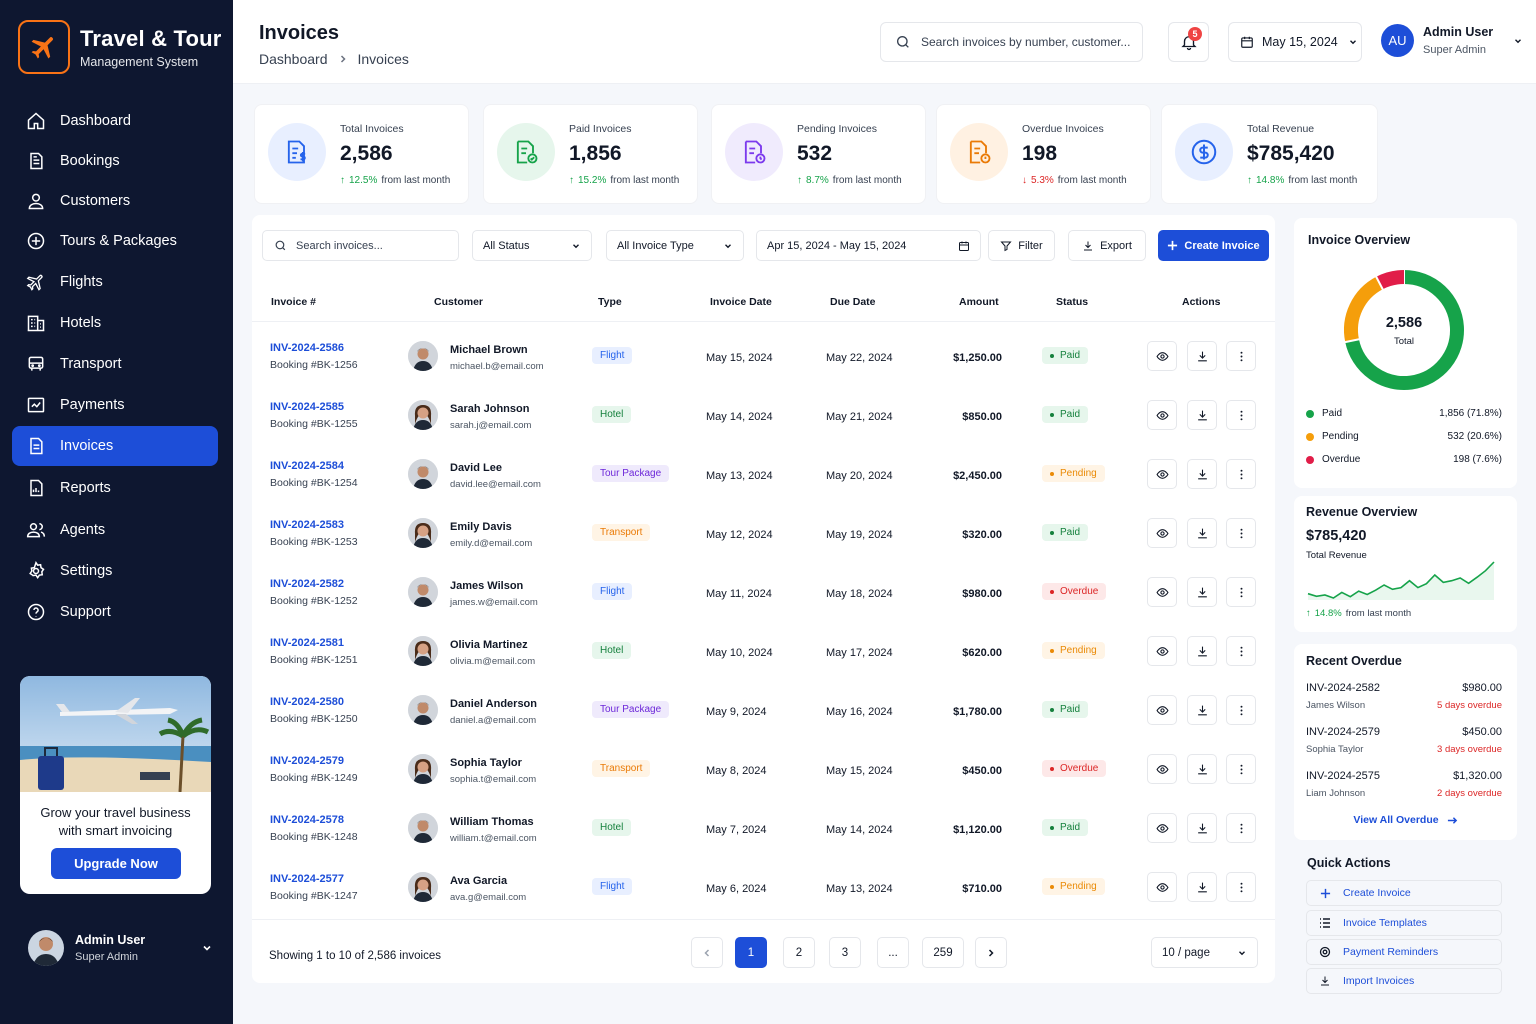  I want to click on create-invoice-button: Create Invoice, so click(1213, 245).